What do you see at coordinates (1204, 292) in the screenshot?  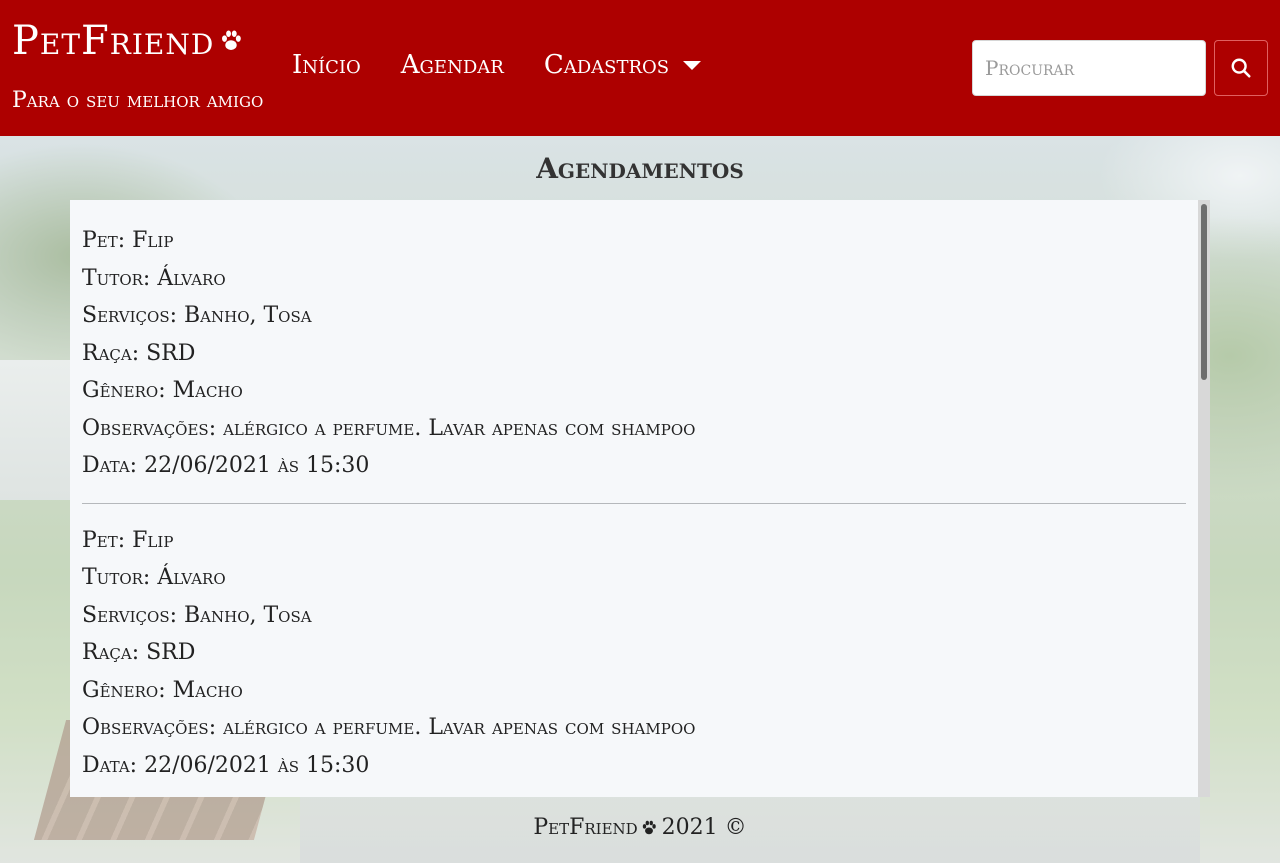 I see `scrollbar-thumb` at bounding box center [1204, 292].